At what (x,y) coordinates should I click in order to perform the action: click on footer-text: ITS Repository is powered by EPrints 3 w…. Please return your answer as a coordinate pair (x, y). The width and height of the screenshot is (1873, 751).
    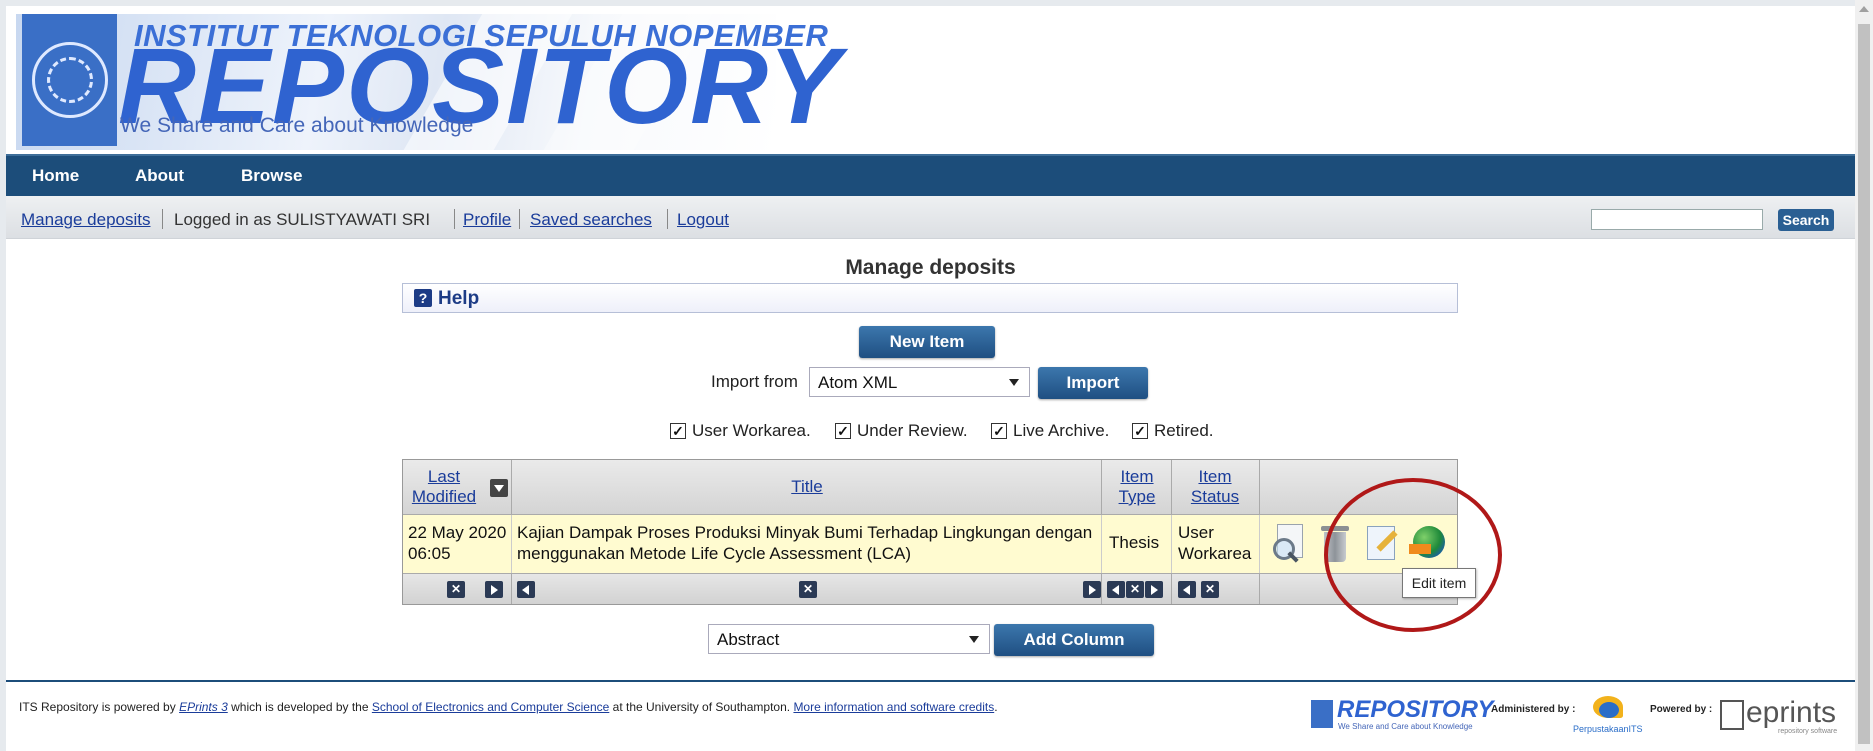
    Looking at the image, I should click on (508, 707).